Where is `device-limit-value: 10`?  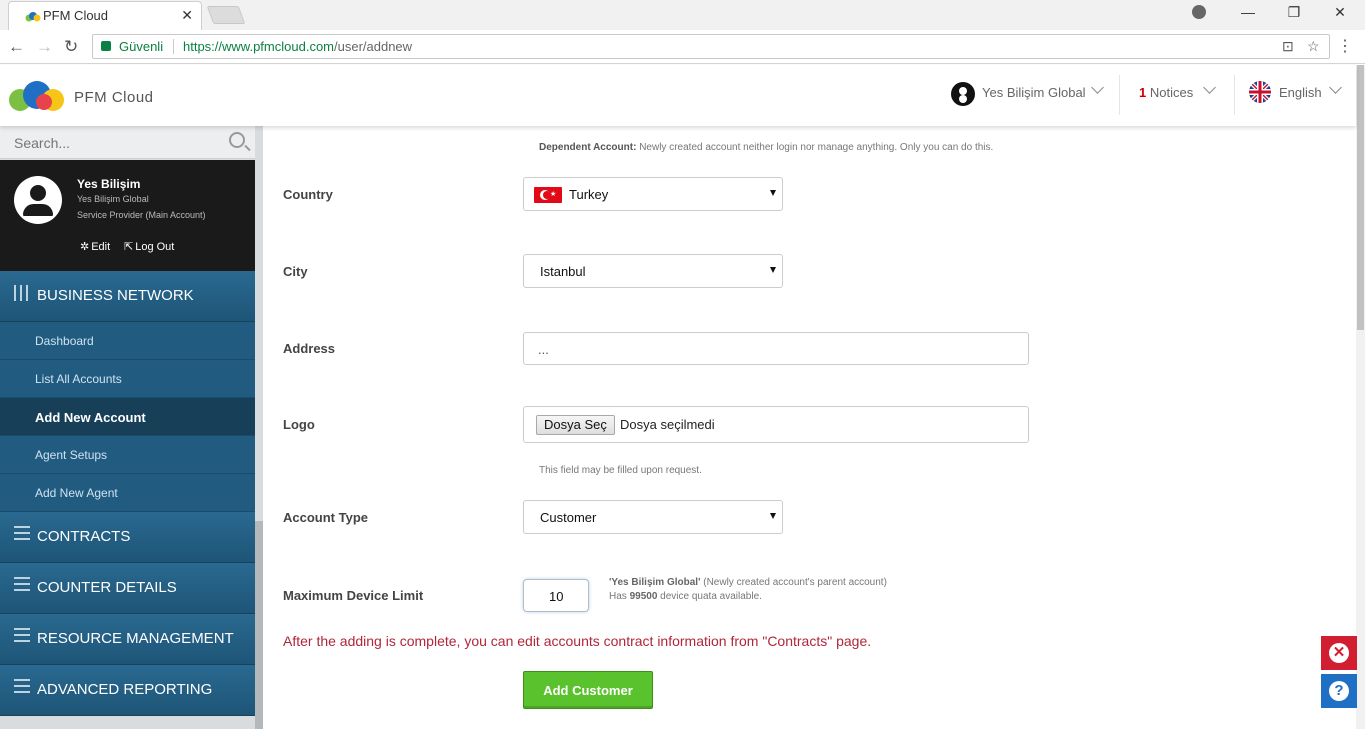
device-limit-value: 10 is located at coordinates (556, 596).